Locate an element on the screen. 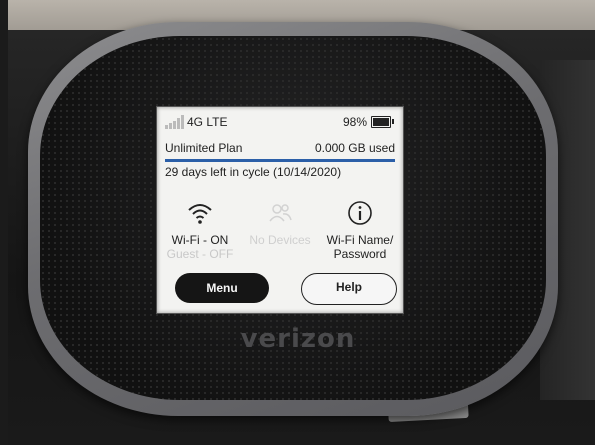 The width and height of the screenshot is (595, 445). info-icon is located at coordinates (360, 213).